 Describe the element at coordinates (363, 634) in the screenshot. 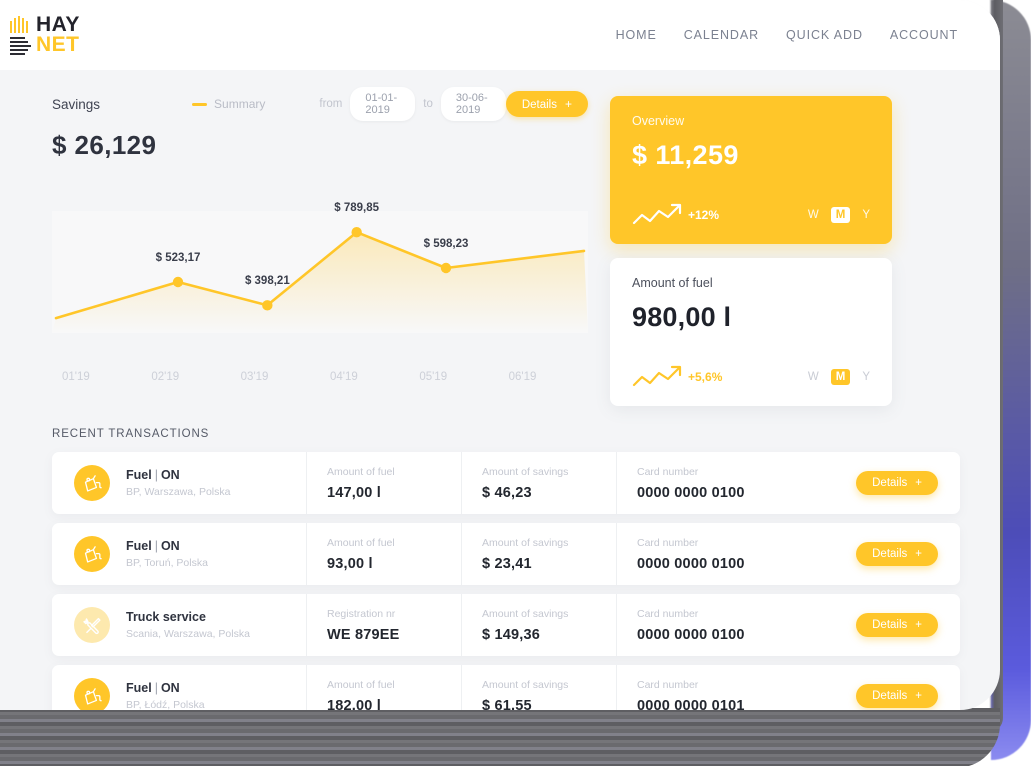

I see `tx-column-1-value: WE 879EE` at that location.